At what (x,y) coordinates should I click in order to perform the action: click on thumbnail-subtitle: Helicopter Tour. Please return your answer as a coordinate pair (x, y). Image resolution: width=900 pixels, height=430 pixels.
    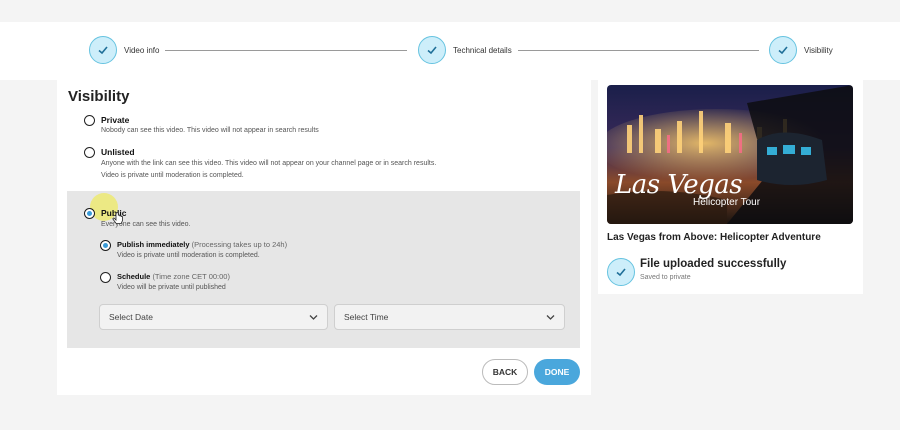
    Looking at the image, I should click on (727, 202).